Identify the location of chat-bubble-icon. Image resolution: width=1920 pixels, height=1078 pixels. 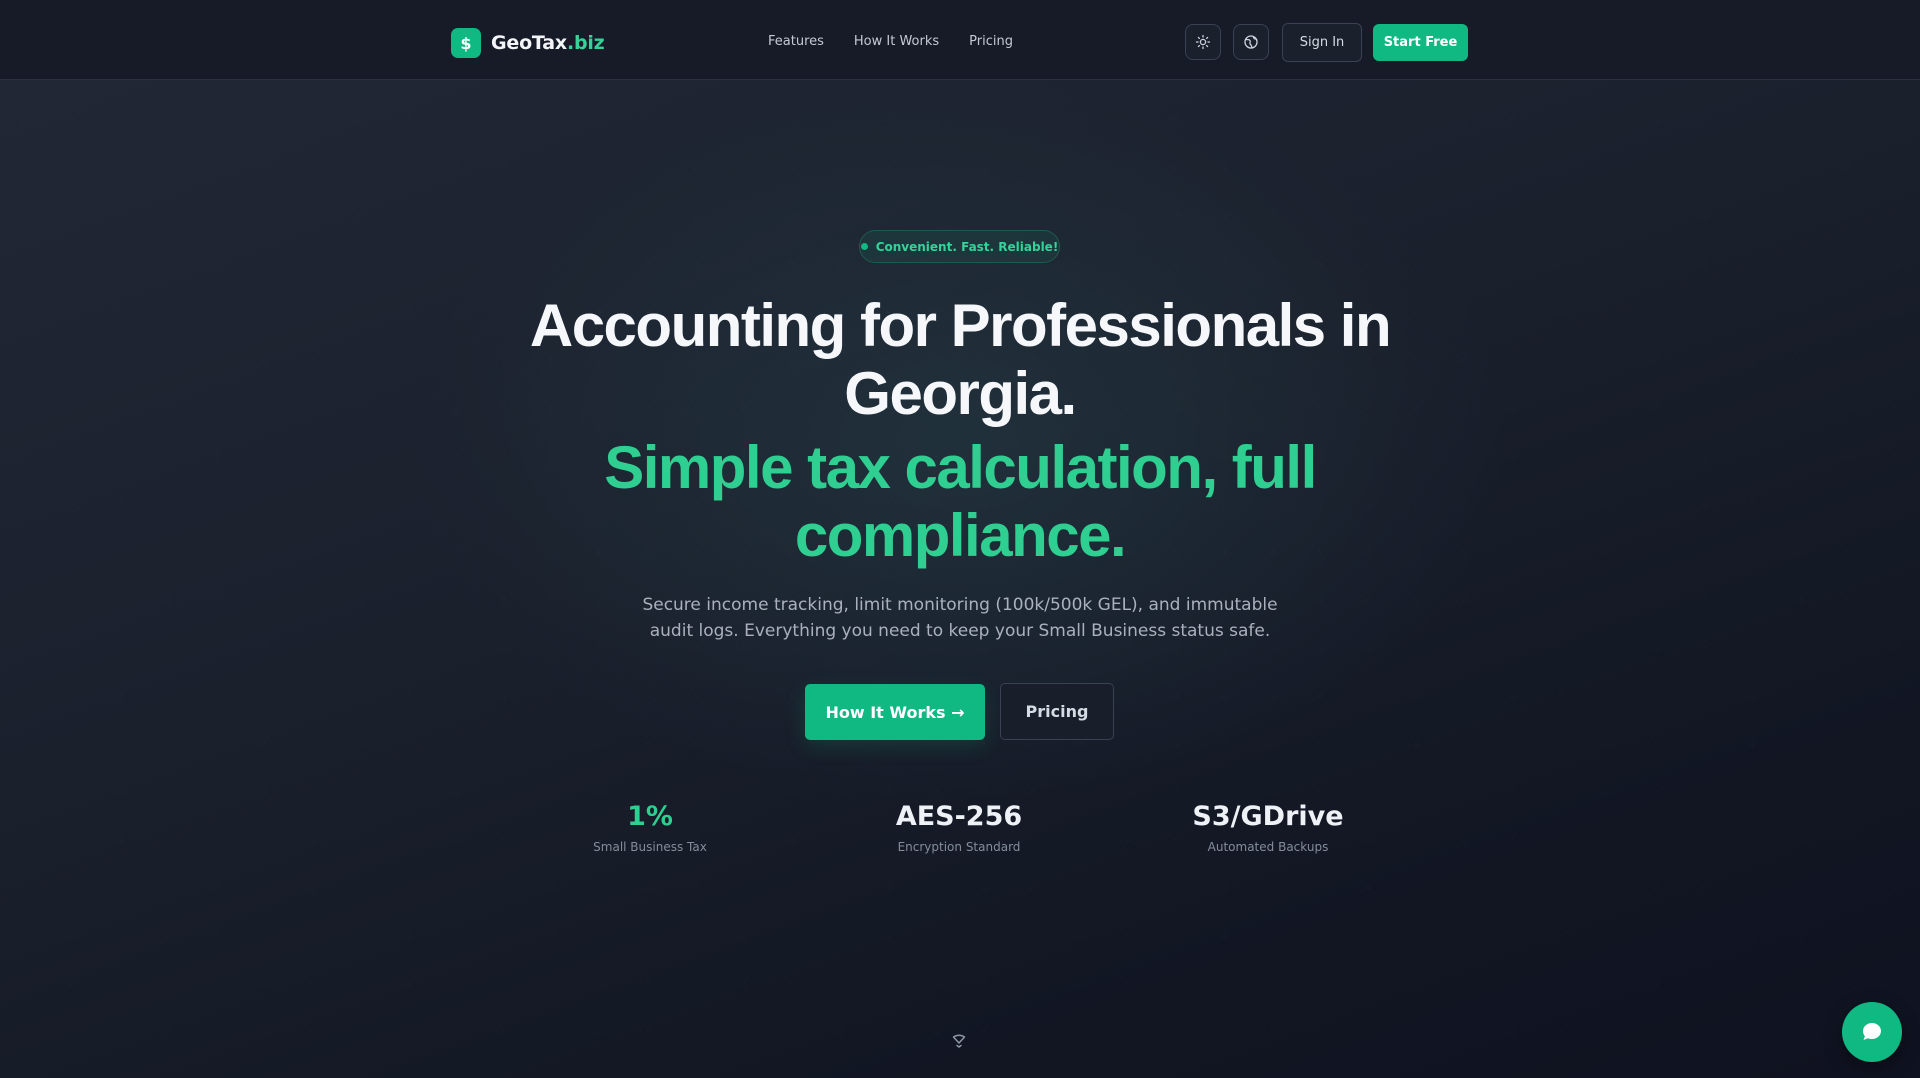
(1872, 1031).